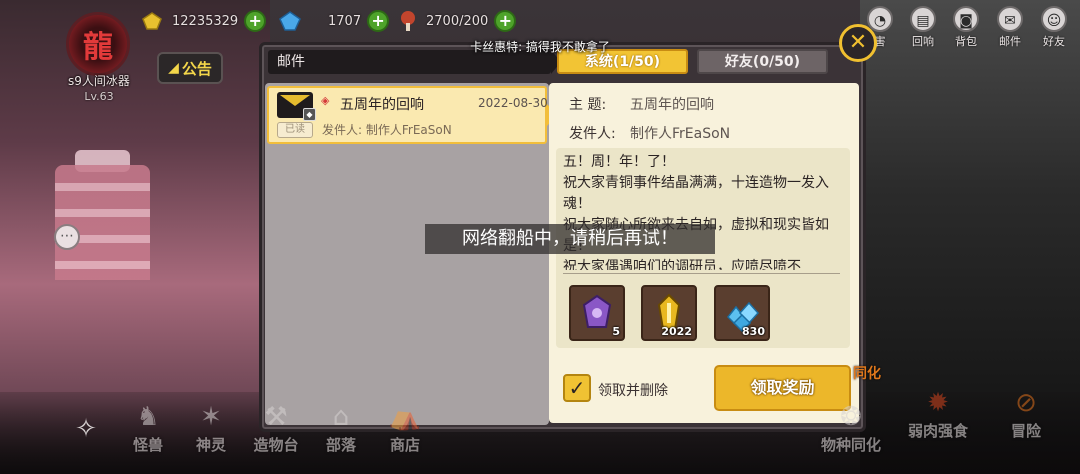 Image resolution: width=1080 pixels, height=474 pixels. Describe the element at coordinates (588, 105) in the screenshot. I see `subject-label: 主 题:` at that location.